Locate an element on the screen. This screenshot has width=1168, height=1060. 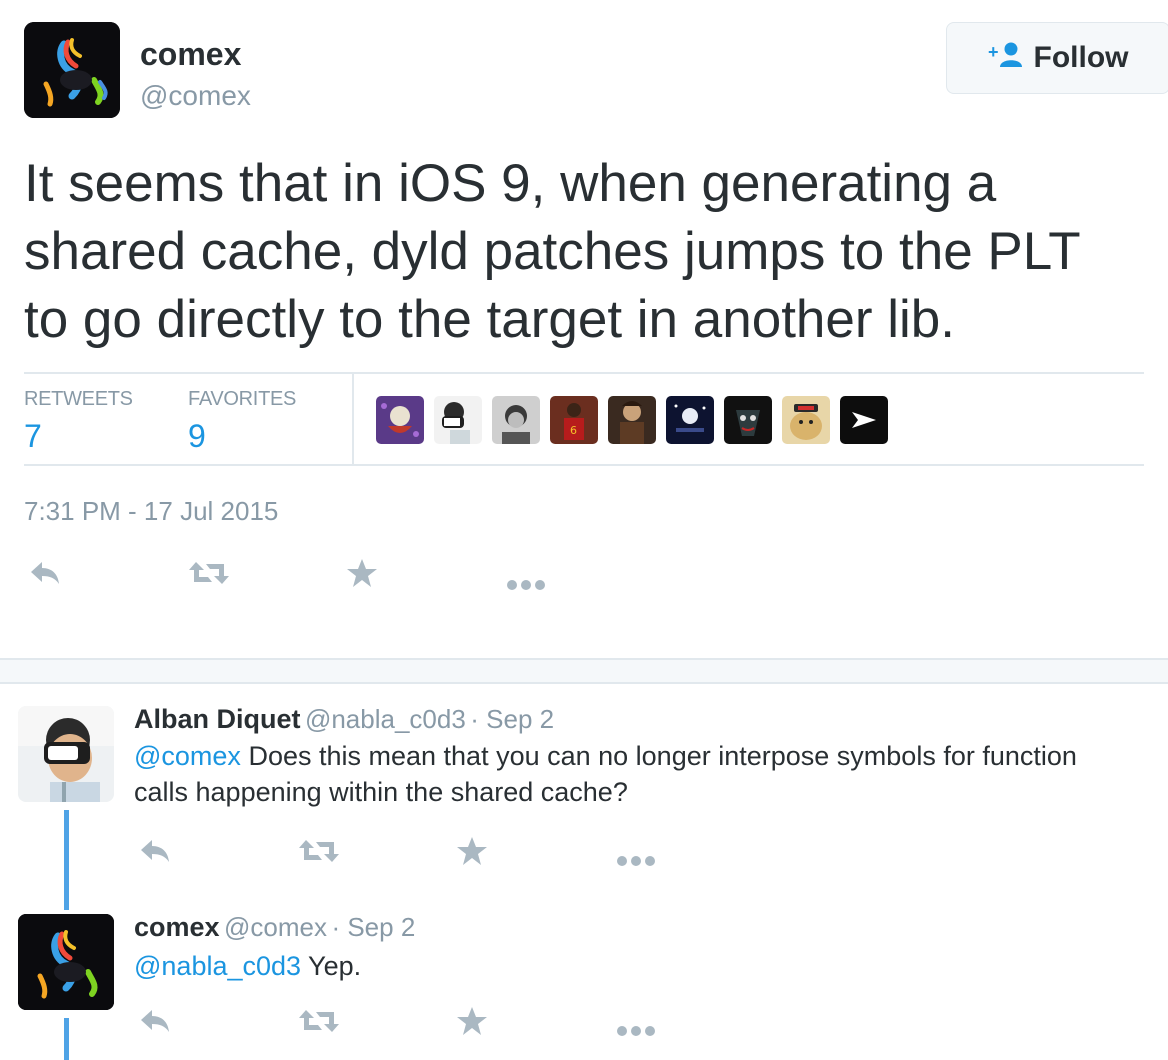
add-user-icon: + is located at coordinates (1006, 58).